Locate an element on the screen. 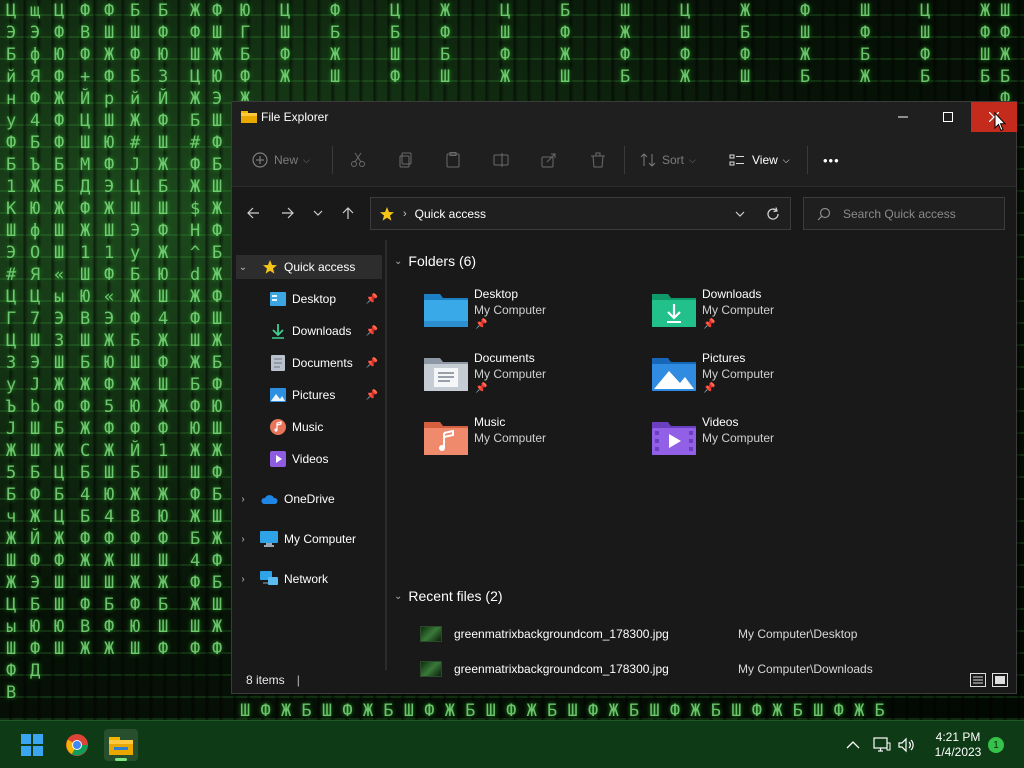  share-button is located at coordinates (549, 160).